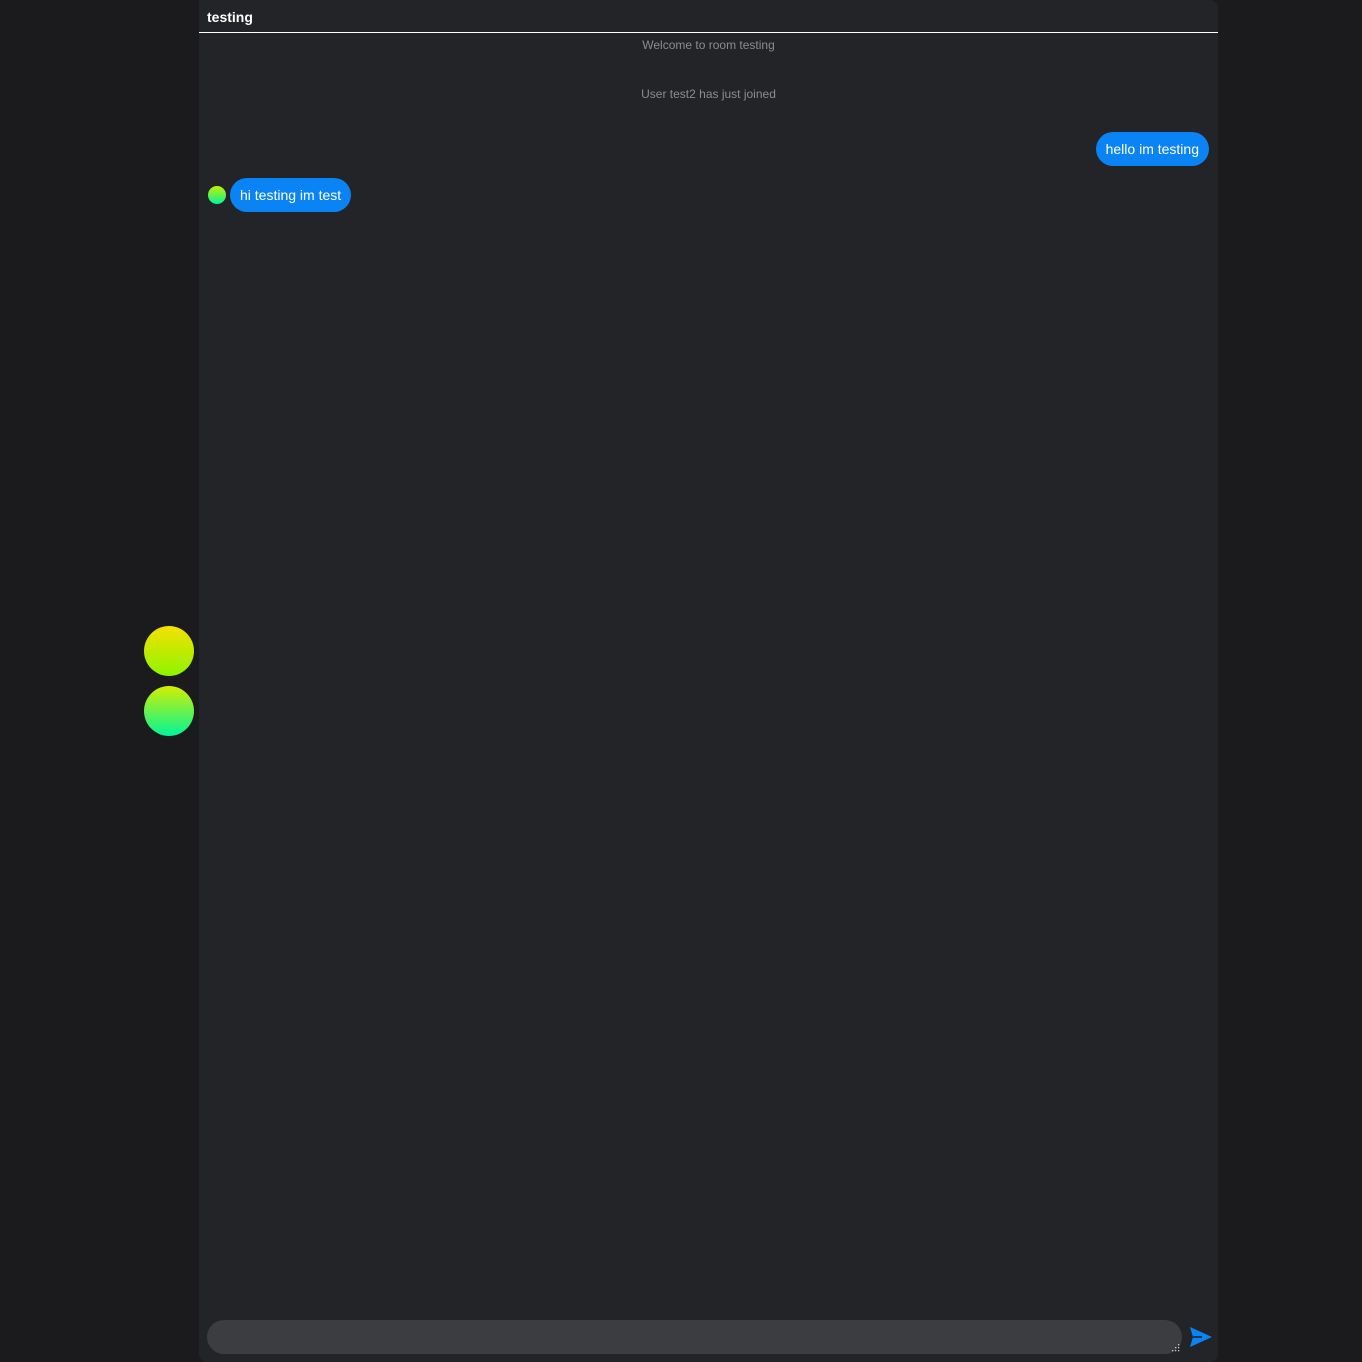  Describe the element at coordinates (217, 195) in the screenshot. I see `sender-avatar` at that location.